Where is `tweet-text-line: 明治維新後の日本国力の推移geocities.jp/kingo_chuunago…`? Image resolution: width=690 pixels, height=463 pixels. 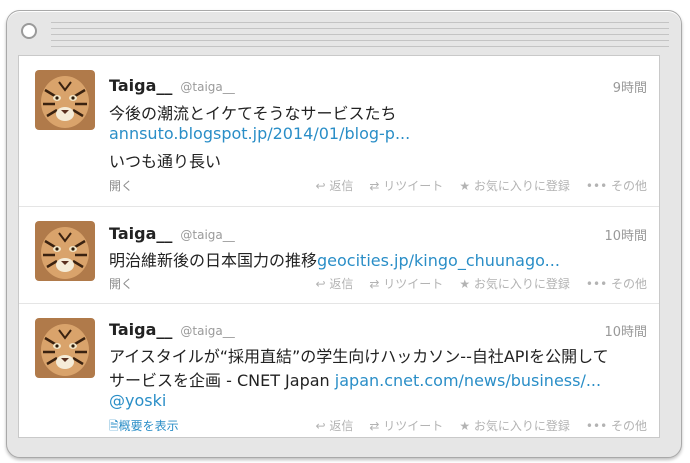 tweet-text-line: 明治維新後の日本国力の推移geocities.jp/kingo_chuunago… is located at coordinates (334, 260).